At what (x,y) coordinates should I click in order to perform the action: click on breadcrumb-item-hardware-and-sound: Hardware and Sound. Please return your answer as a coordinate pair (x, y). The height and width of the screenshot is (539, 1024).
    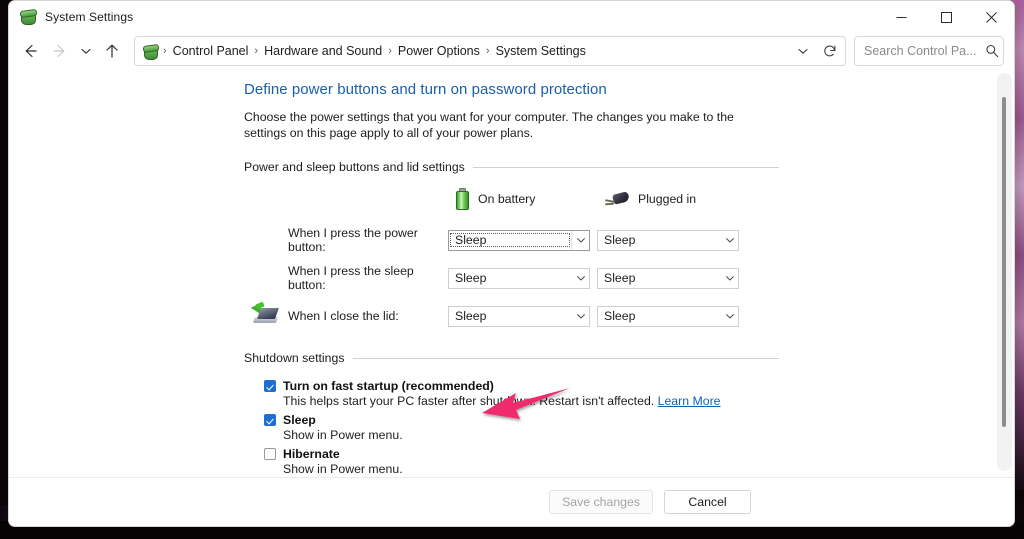
    Looking at the image, I should click on (323, 51).